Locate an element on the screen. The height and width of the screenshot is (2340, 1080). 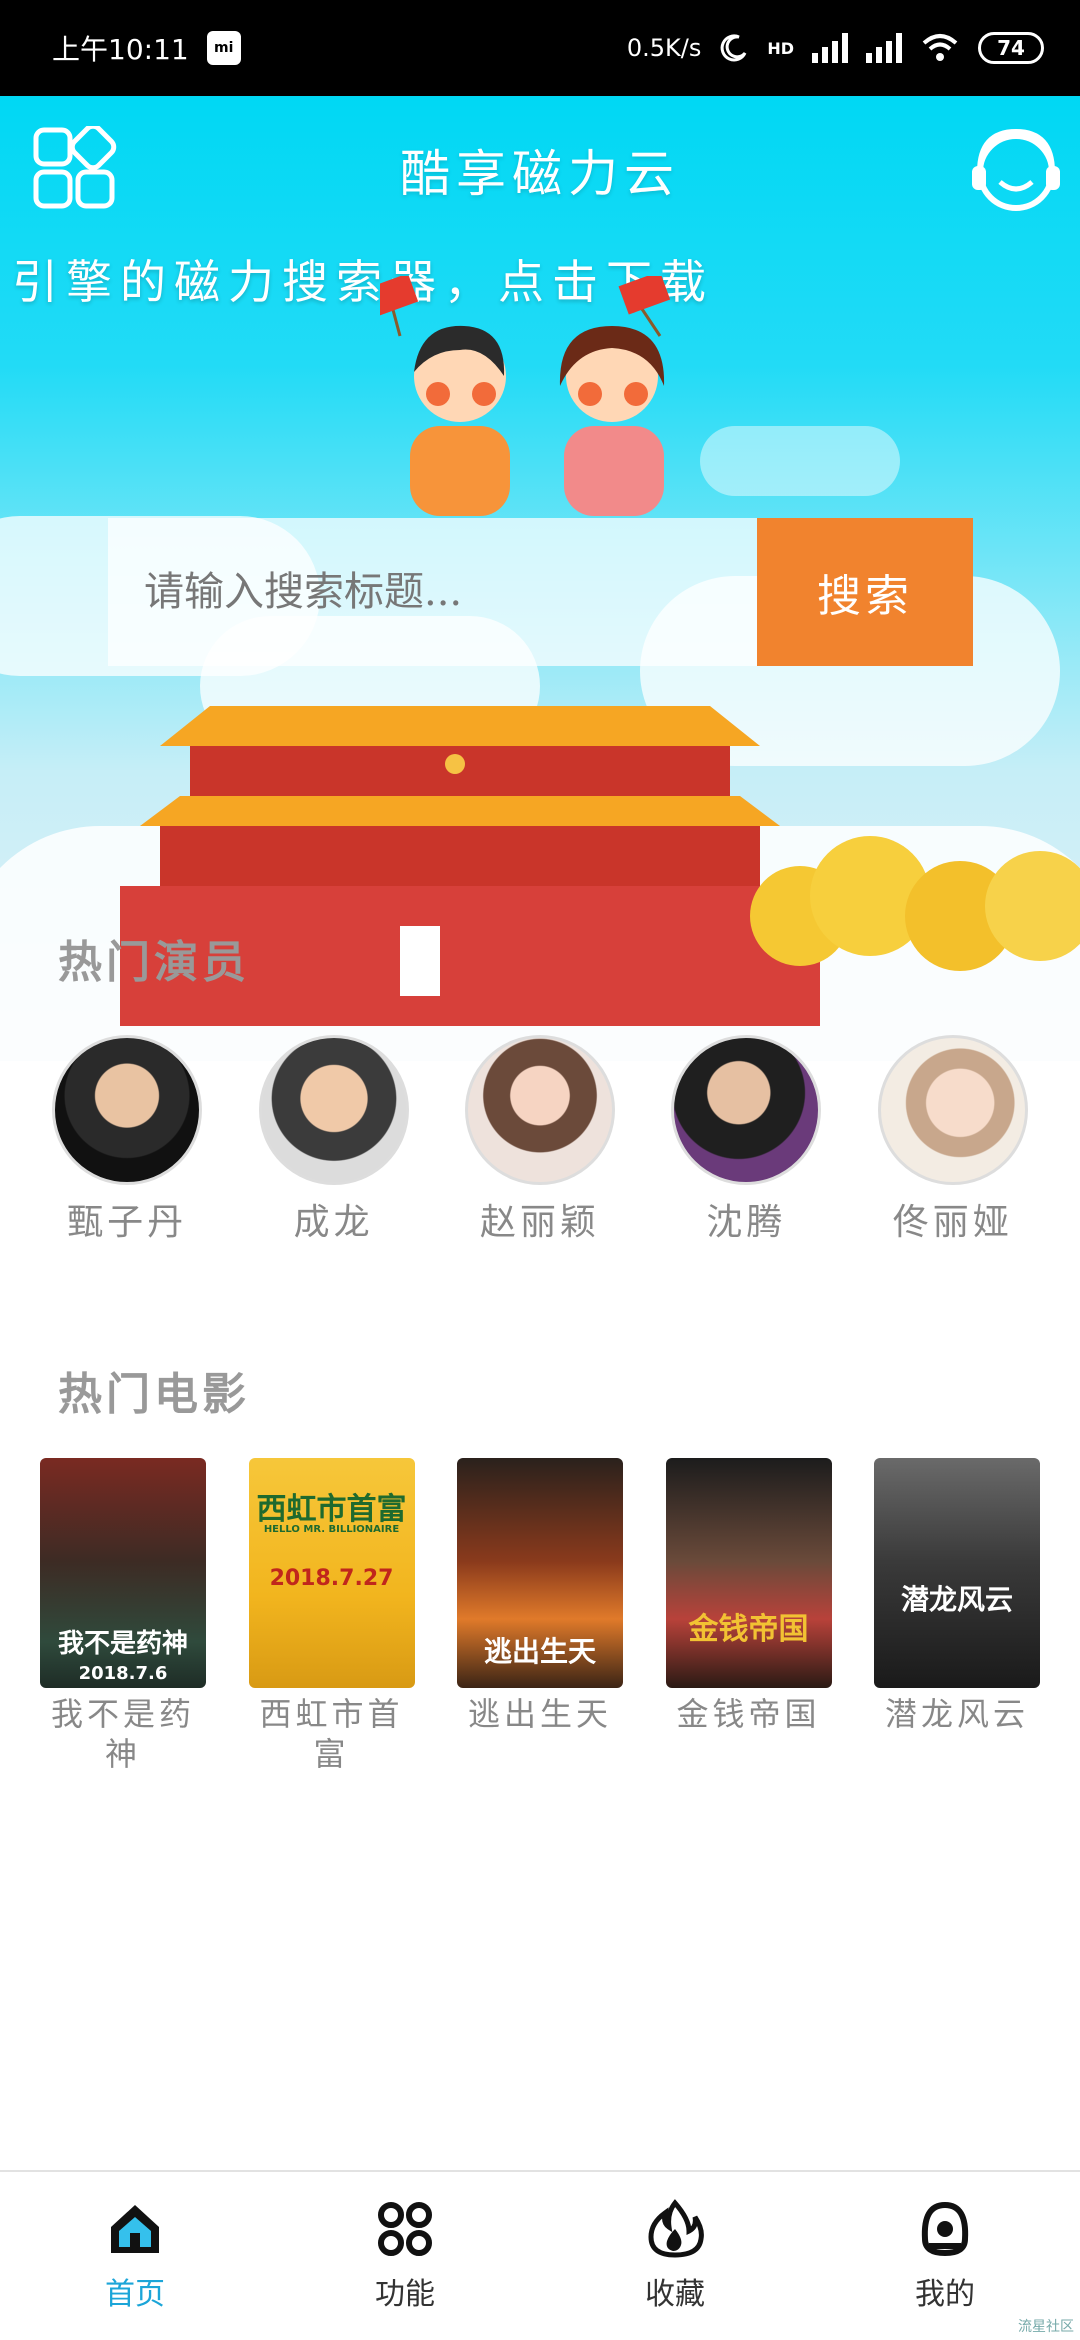
movie-item: 金钱帝国 金钱帝国 is located at coordinates (748, 1616).